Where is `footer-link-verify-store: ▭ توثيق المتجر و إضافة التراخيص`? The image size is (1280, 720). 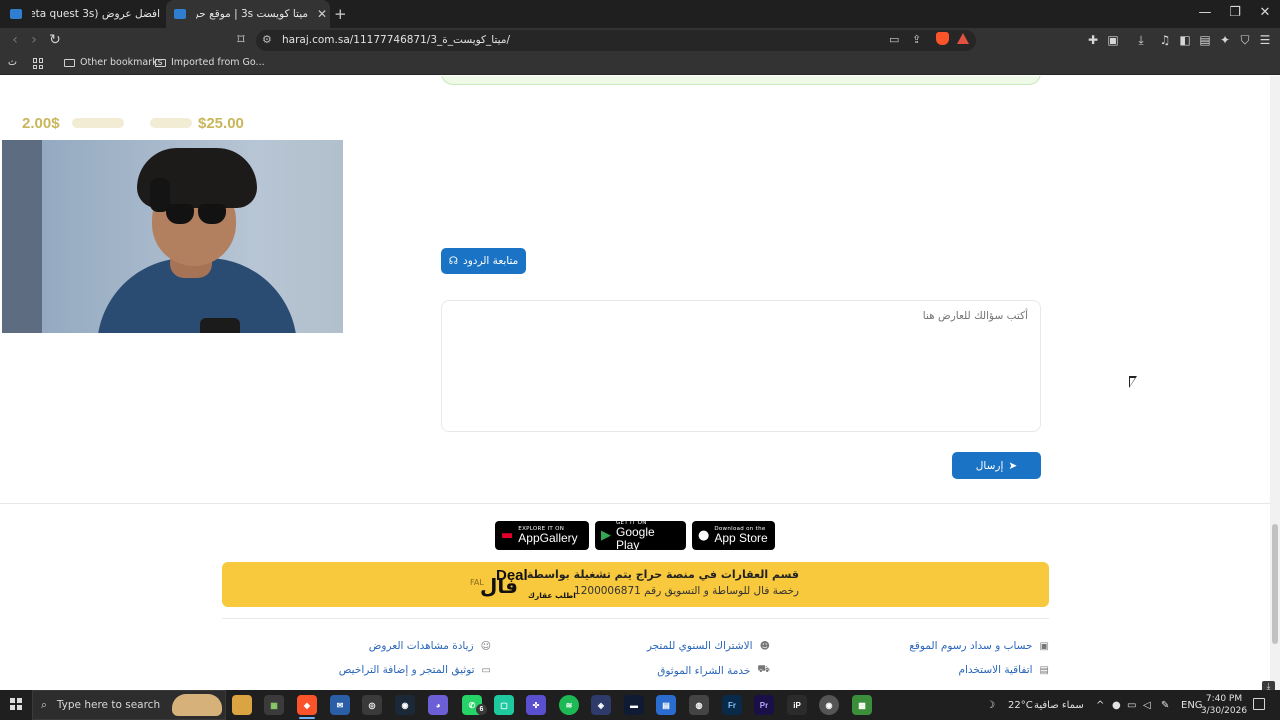
footer-link-verify-store: ▭ توثيق المتجر و إضافة التراخيص is located at coordinates (415, 670).